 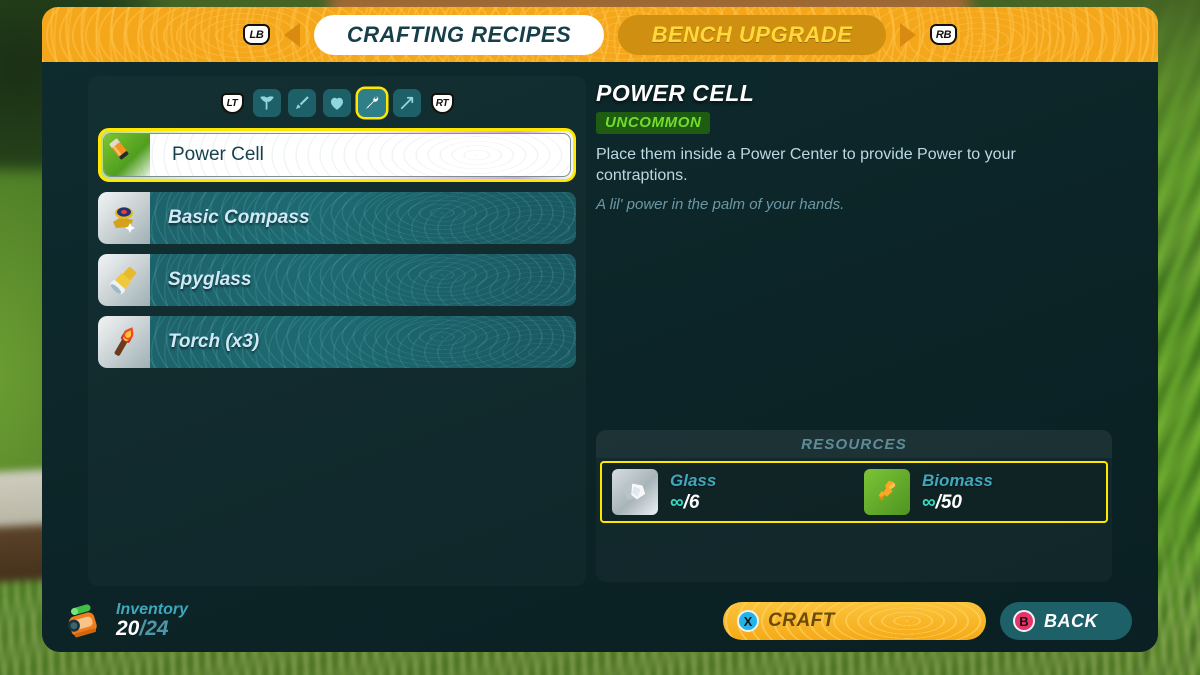 I want to click on recipe-list: Power Cell, so click(x=337, y=248).